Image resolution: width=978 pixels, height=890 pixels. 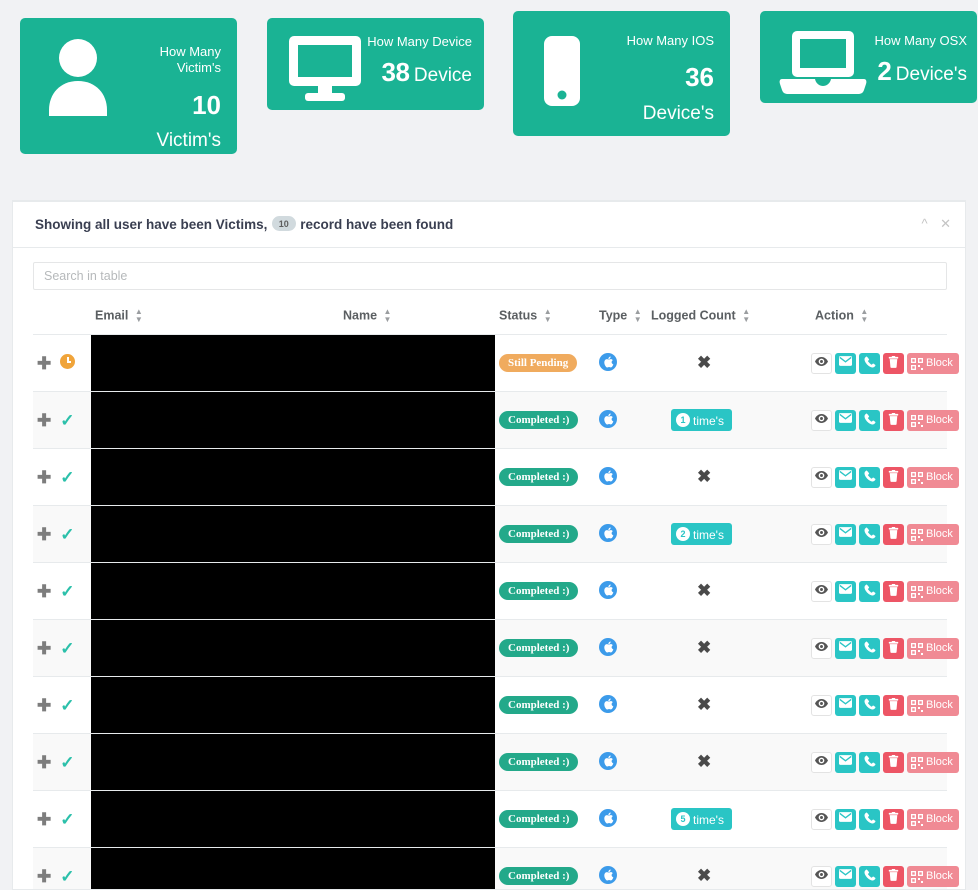 What do you see at coordinates (62, 762) in the screenshot?
I see `cell-expand: ✚✓` at bounding box center [62, 762].